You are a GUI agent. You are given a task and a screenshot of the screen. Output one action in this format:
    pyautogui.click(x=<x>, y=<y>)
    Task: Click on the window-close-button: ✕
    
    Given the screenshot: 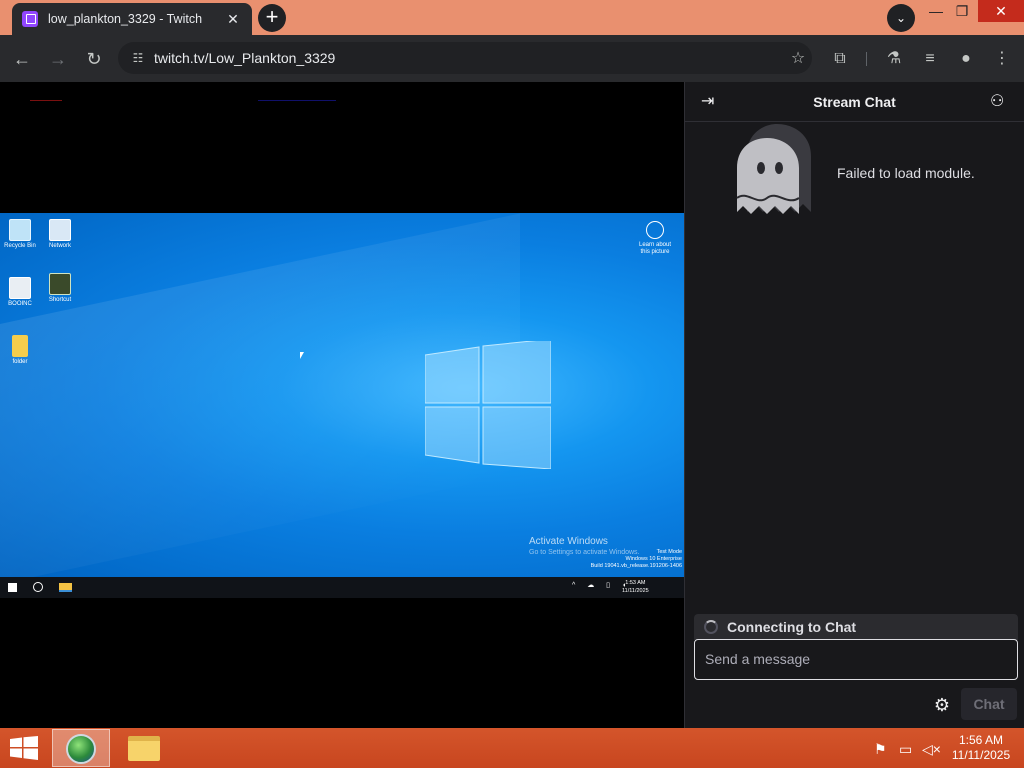 What is the action you would take?
    pyautogui.click(x=1001, y=11)
    